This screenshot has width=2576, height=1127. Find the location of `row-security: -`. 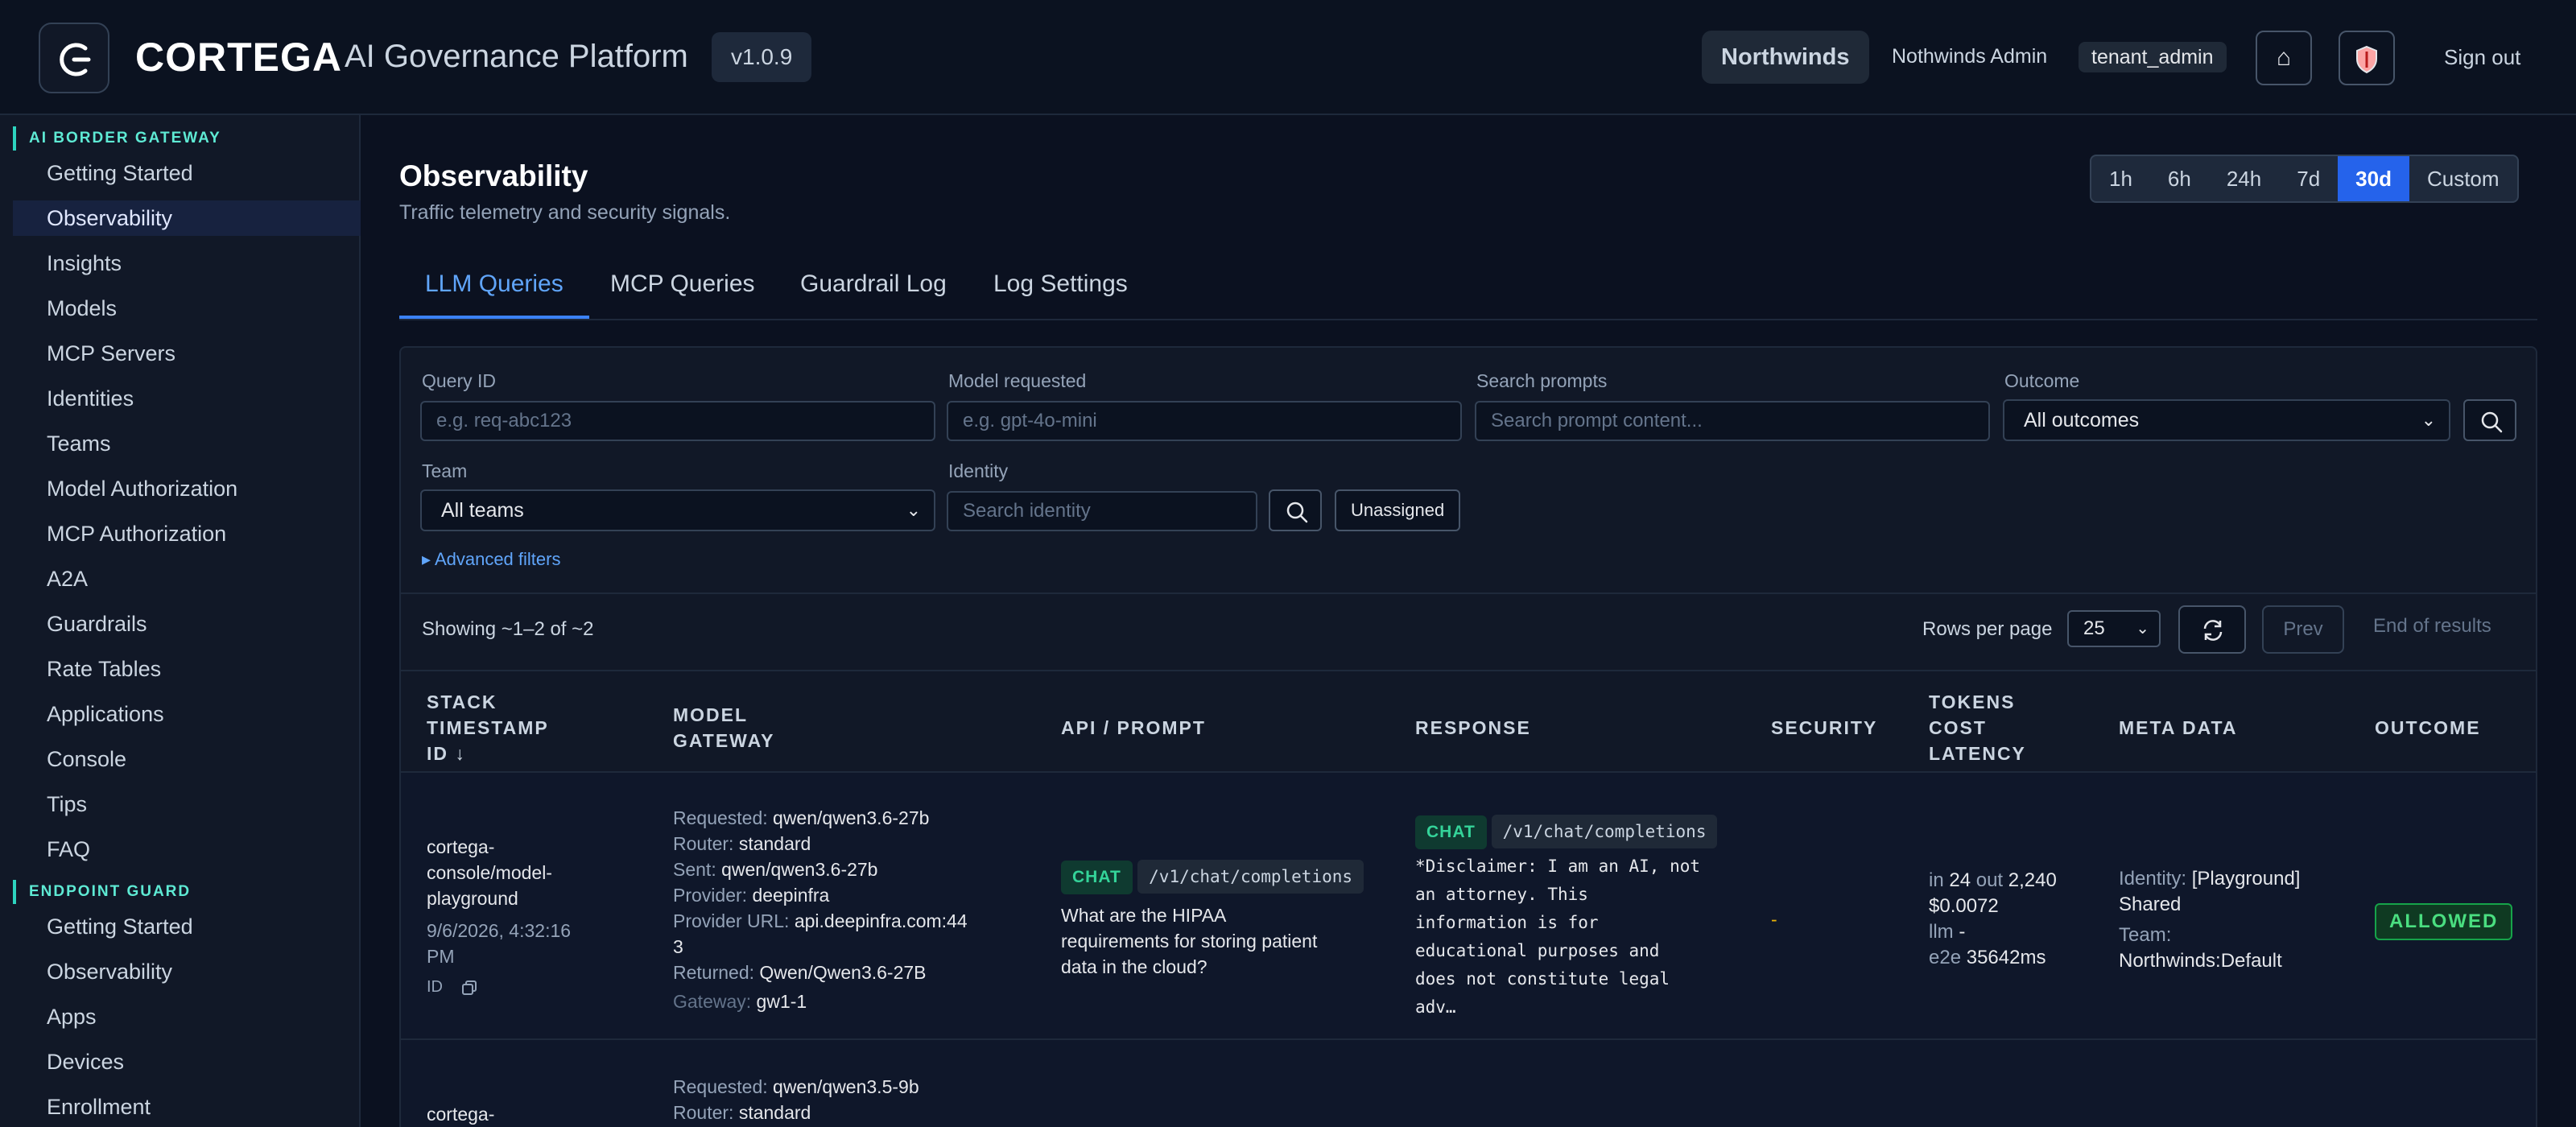

row-security: - is located at coordinates (1774, 919).